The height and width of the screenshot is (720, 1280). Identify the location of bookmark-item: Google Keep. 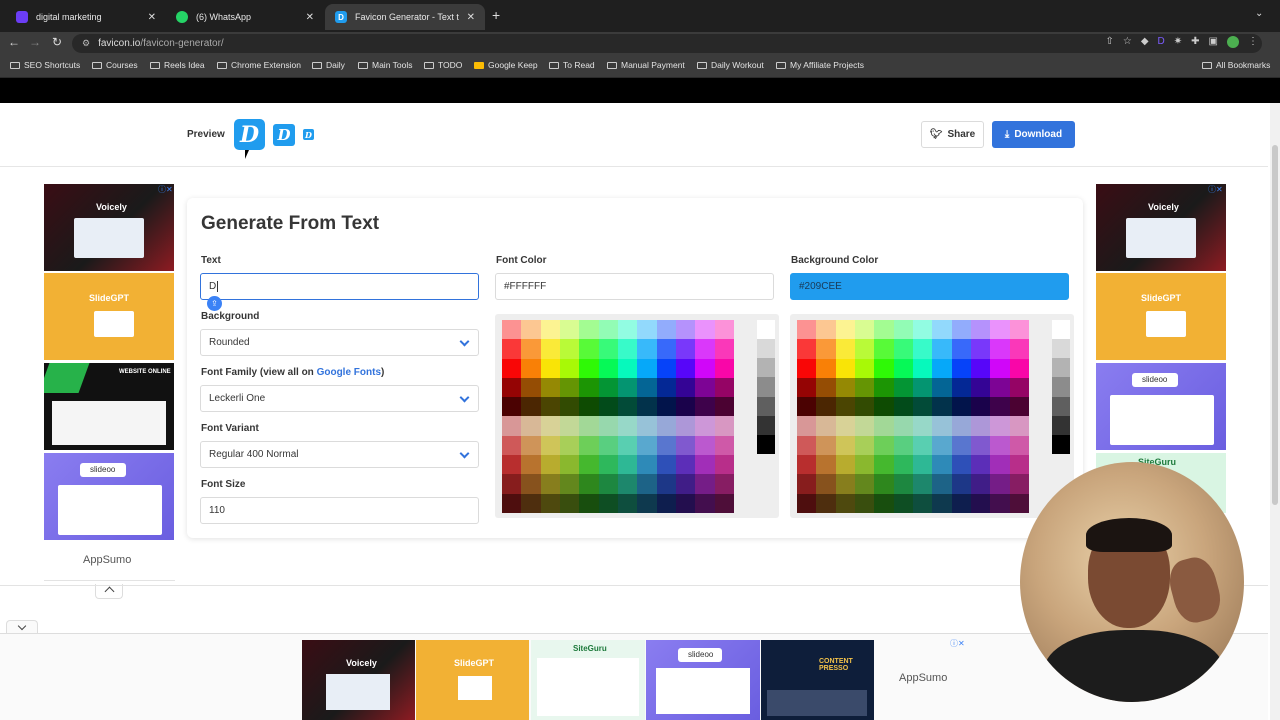
(506, 65).